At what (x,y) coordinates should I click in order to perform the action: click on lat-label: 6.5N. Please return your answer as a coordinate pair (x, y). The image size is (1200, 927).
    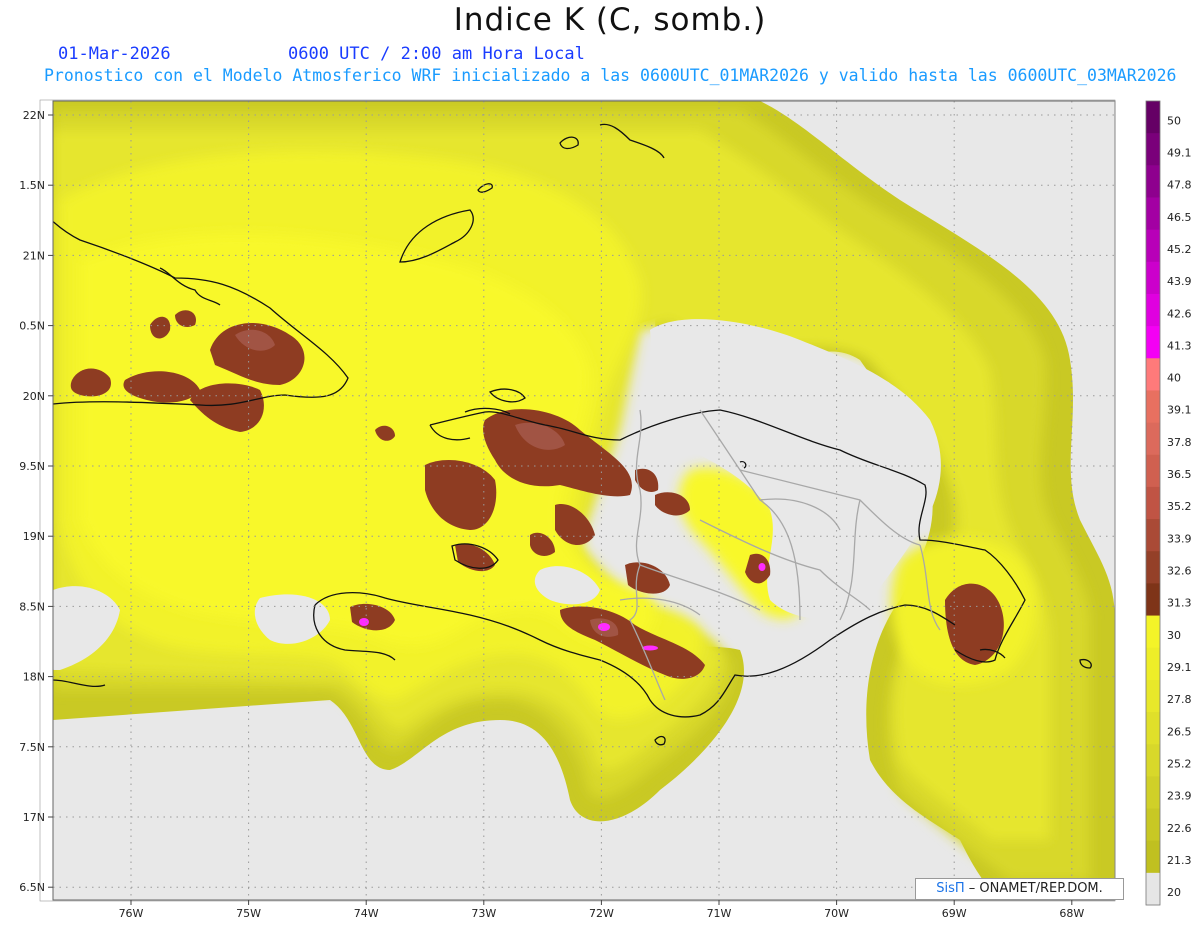
    Looking at the image, I should click on (32, 887).